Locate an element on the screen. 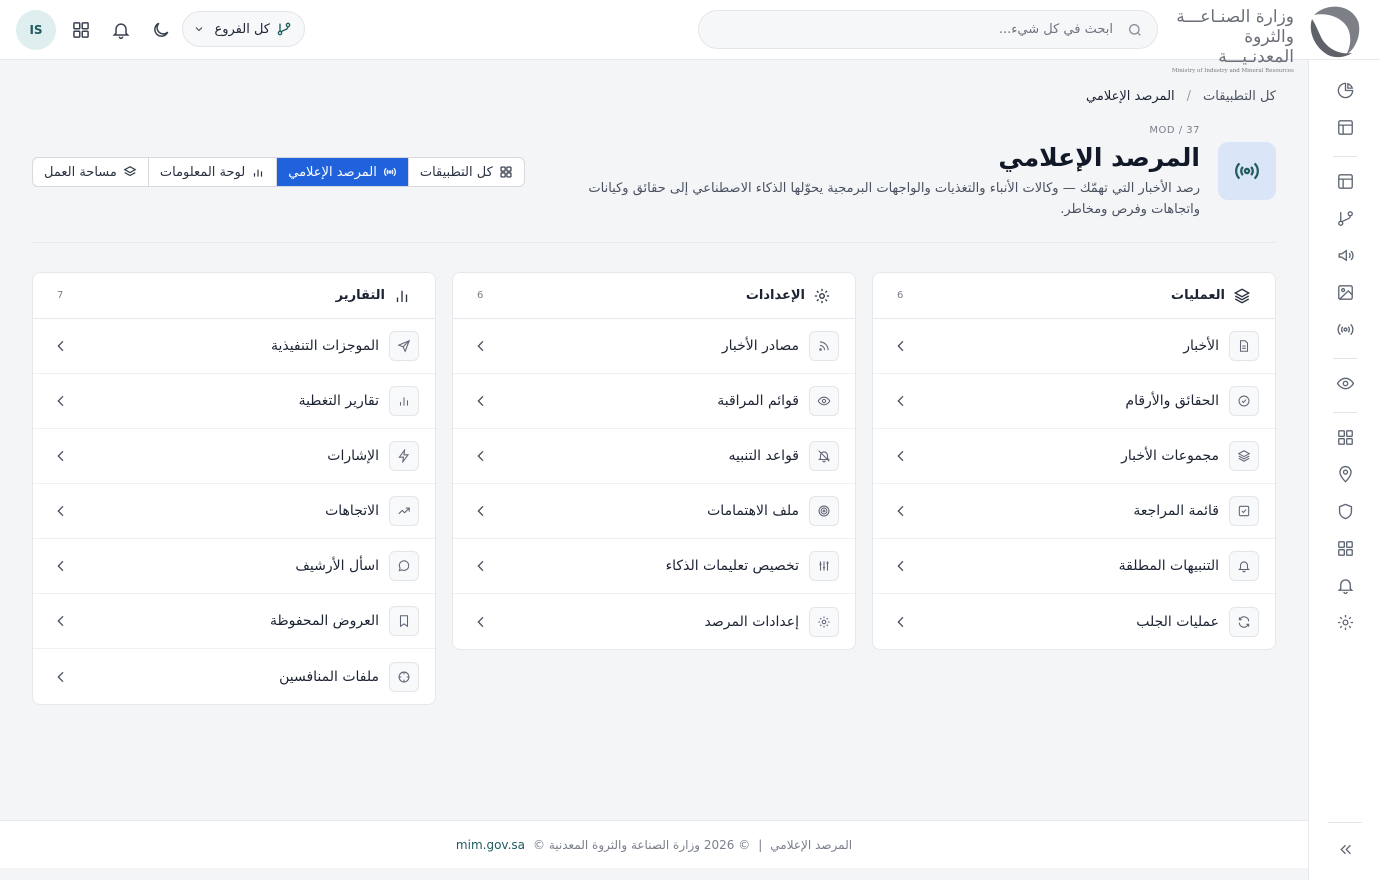 This screenshot has height=880, width=1380. card-header: الإعدادات 6 is located at coordinates (654, 296).